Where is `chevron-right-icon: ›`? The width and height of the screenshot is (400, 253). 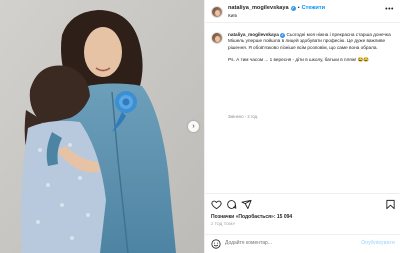 chevron-right-icon: › is located at coordinates (193, 126).